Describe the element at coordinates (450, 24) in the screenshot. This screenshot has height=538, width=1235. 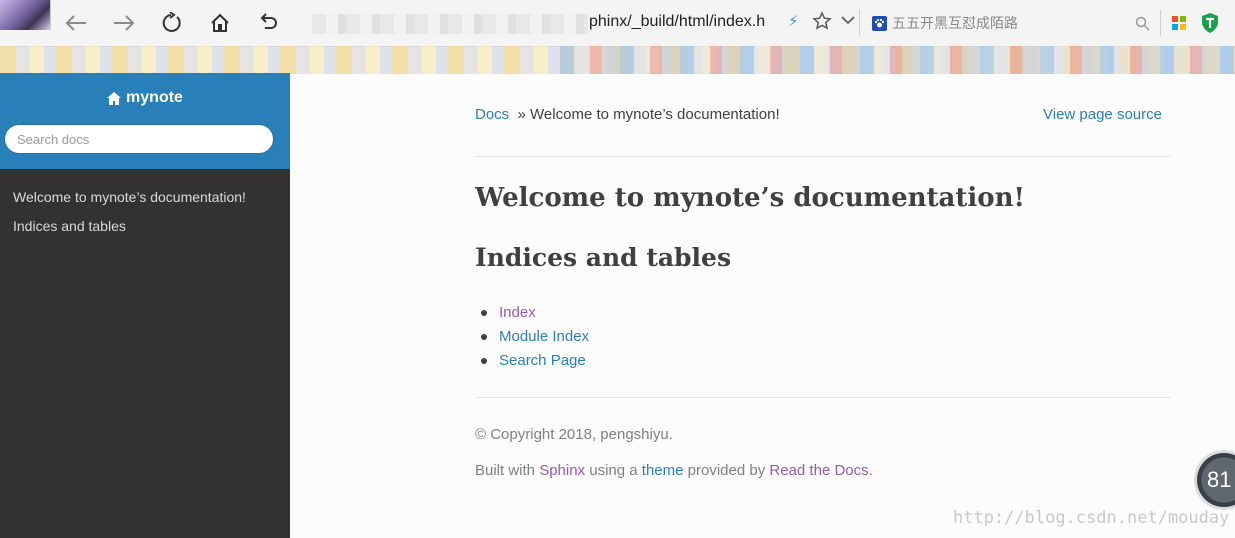
I see `address-bar-blurred` at that location.